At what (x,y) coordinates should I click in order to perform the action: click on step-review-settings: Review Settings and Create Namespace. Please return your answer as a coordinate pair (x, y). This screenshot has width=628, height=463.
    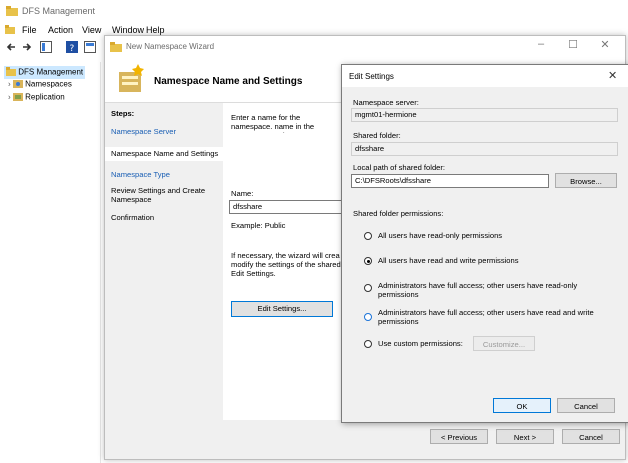
    Looking at the image, I should click on (158, 195).